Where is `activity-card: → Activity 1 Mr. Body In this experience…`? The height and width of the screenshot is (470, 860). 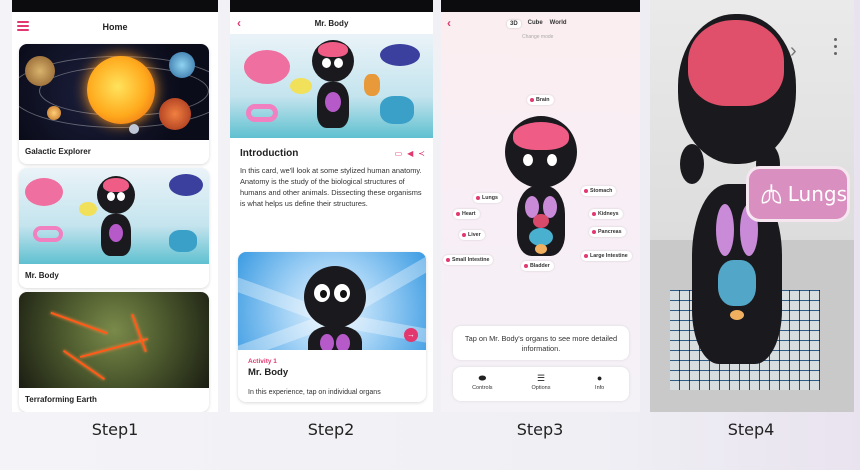
activity-card: → Activity 1 Mr. Body In this experience… is located at coordinates (332, 327).